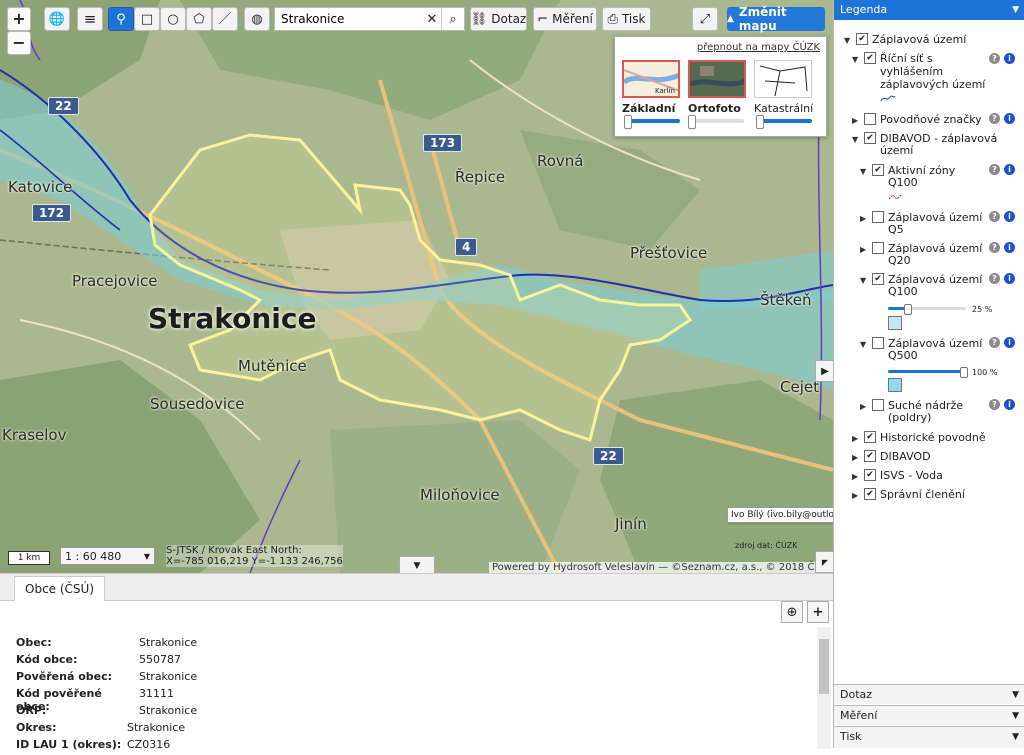 The height and width of the screenshot is (755, 1024). What do you see at coordinates (257, 19) in the screenshot?
I see `layers-button: ◍` at bounding box center [257, 19].